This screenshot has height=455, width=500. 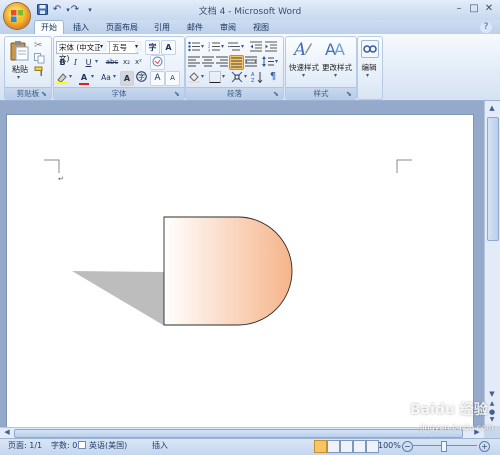 I want to click on zoom-level: 100%, so click(x=389, y=446).